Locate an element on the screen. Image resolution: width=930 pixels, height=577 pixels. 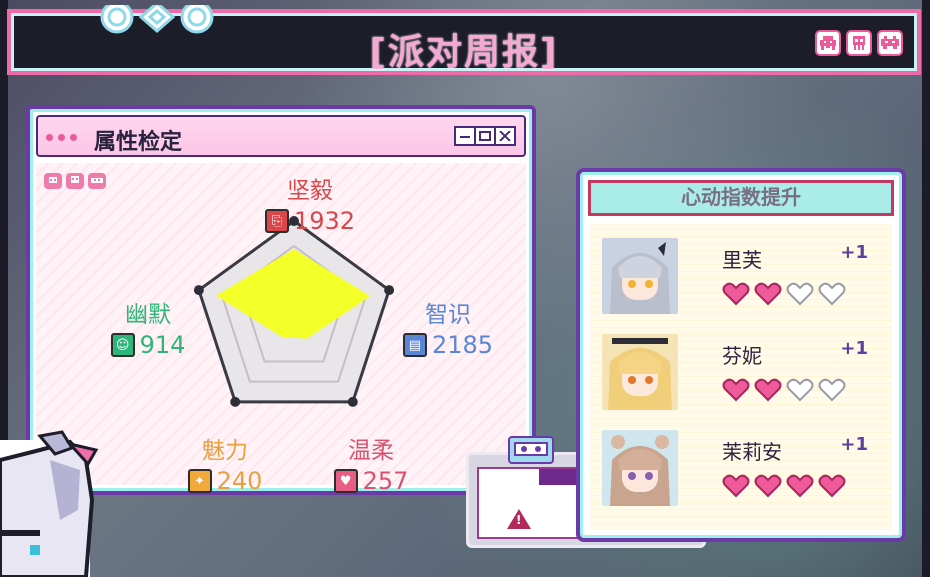
stat-toughness: 坚毅 ⎘ 1932 is located at coordinates (310, 203).